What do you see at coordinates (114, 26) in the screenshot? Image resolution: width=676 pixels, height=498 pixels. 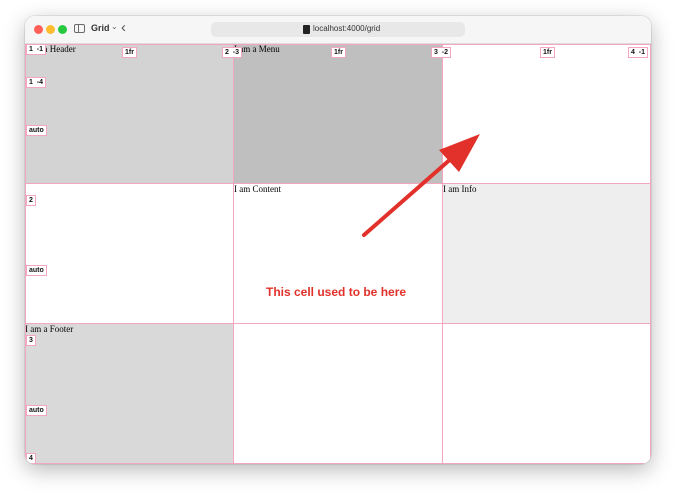 I see `chevron-down-icon: ⌄` at bounding box center [114, 26].